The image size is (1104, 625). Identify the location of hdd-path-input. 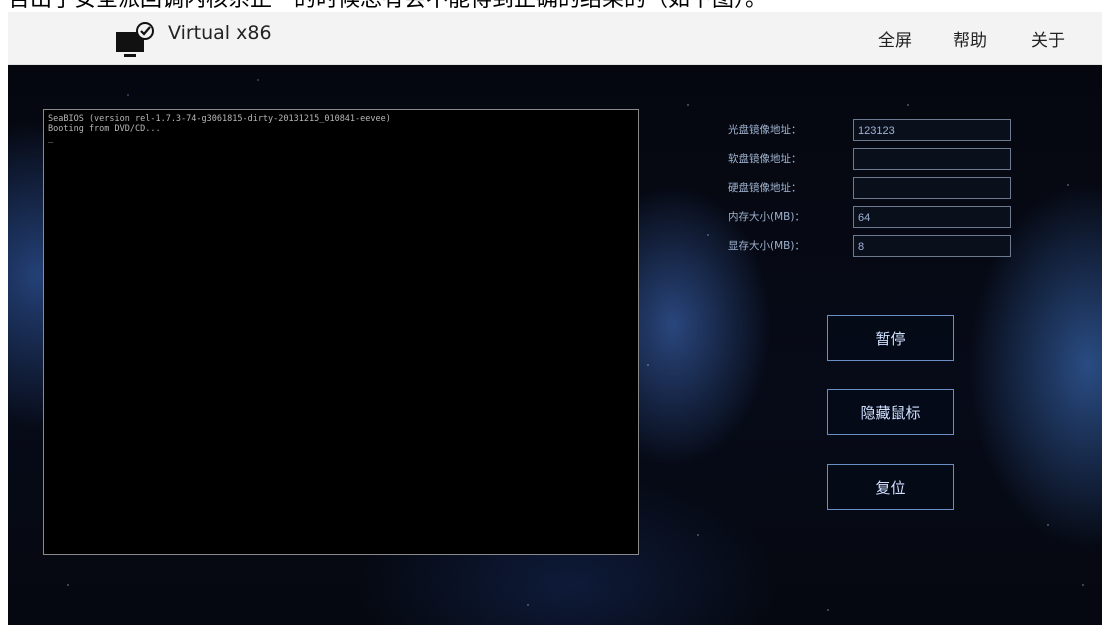
(932, 188).